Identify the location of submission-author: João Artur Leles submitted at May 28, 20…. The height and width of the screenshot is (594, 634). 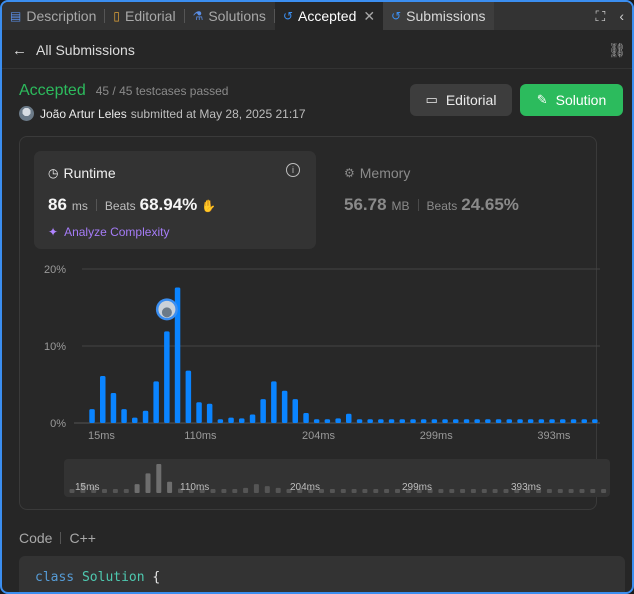
(162, 113).